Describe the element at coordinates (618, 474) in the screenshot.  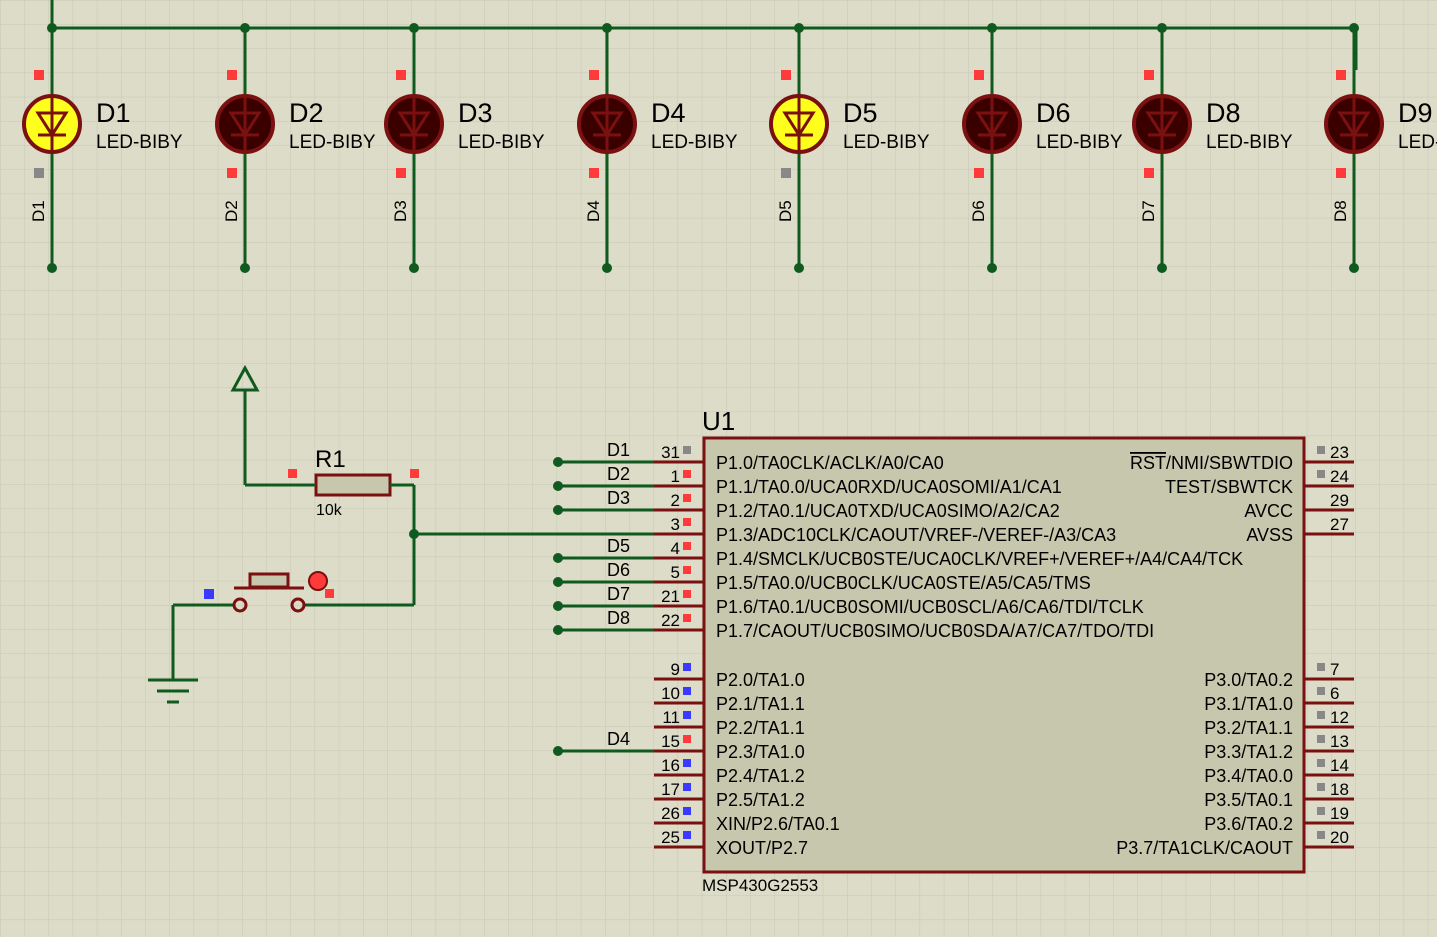
I see `net-label: D2` at that location.